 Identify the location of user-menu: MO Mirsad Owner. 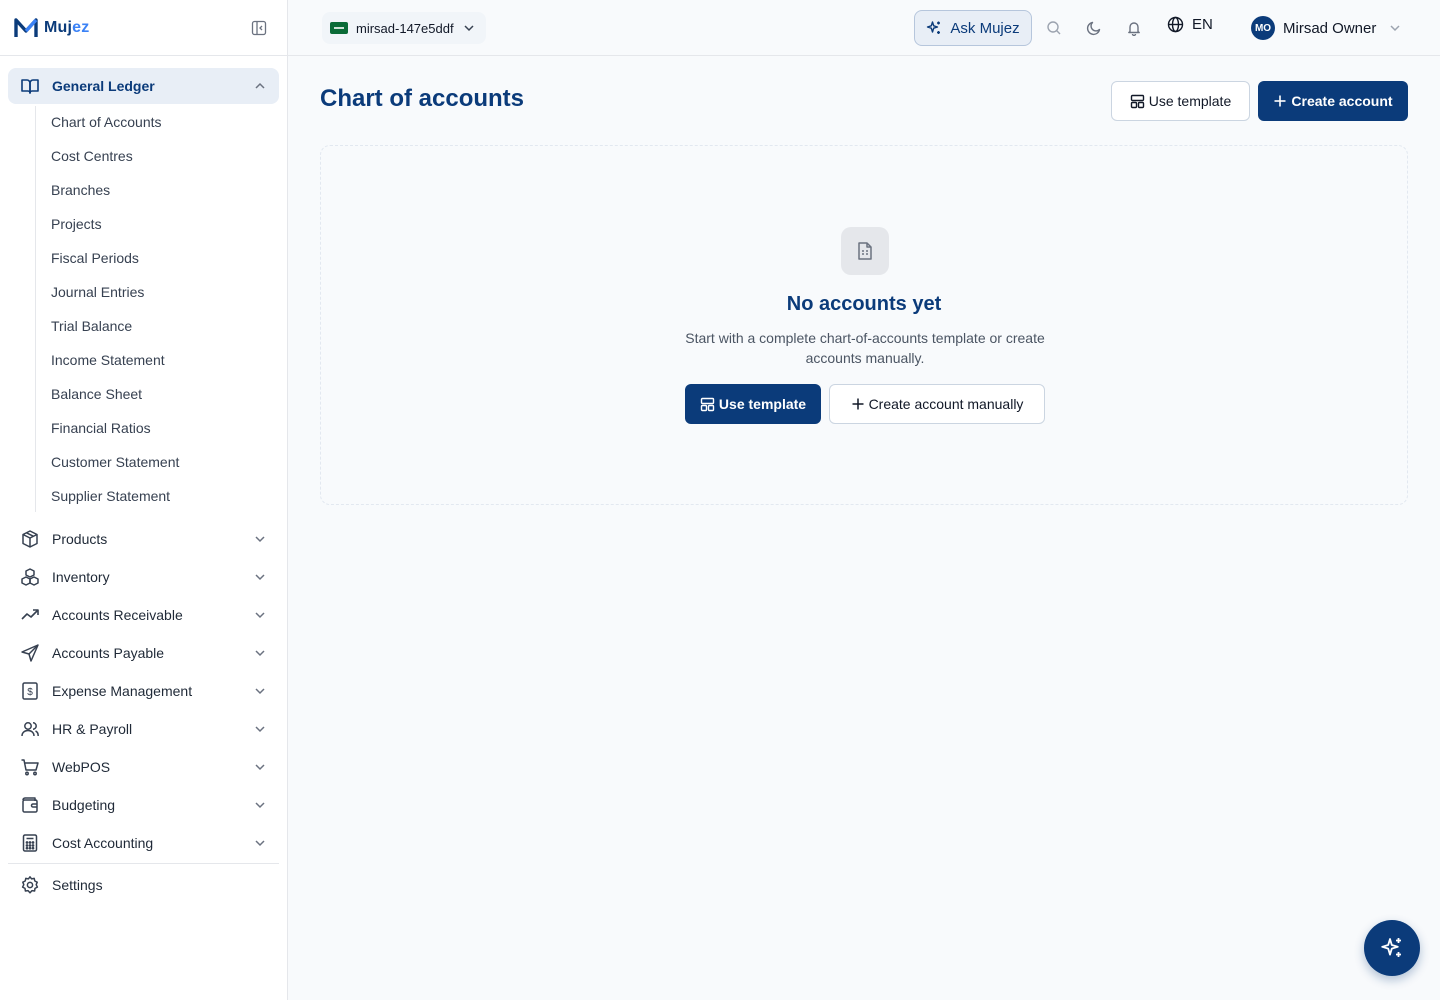
(1326, 28).